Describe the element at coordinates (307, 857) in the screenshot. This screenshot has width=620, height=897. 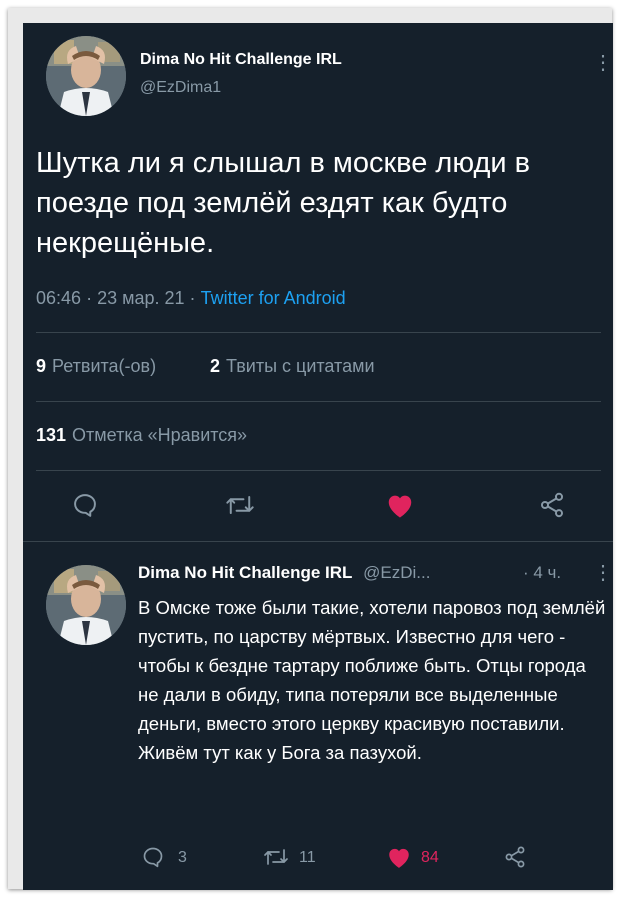
I see `retweet-count: 11` at that location.